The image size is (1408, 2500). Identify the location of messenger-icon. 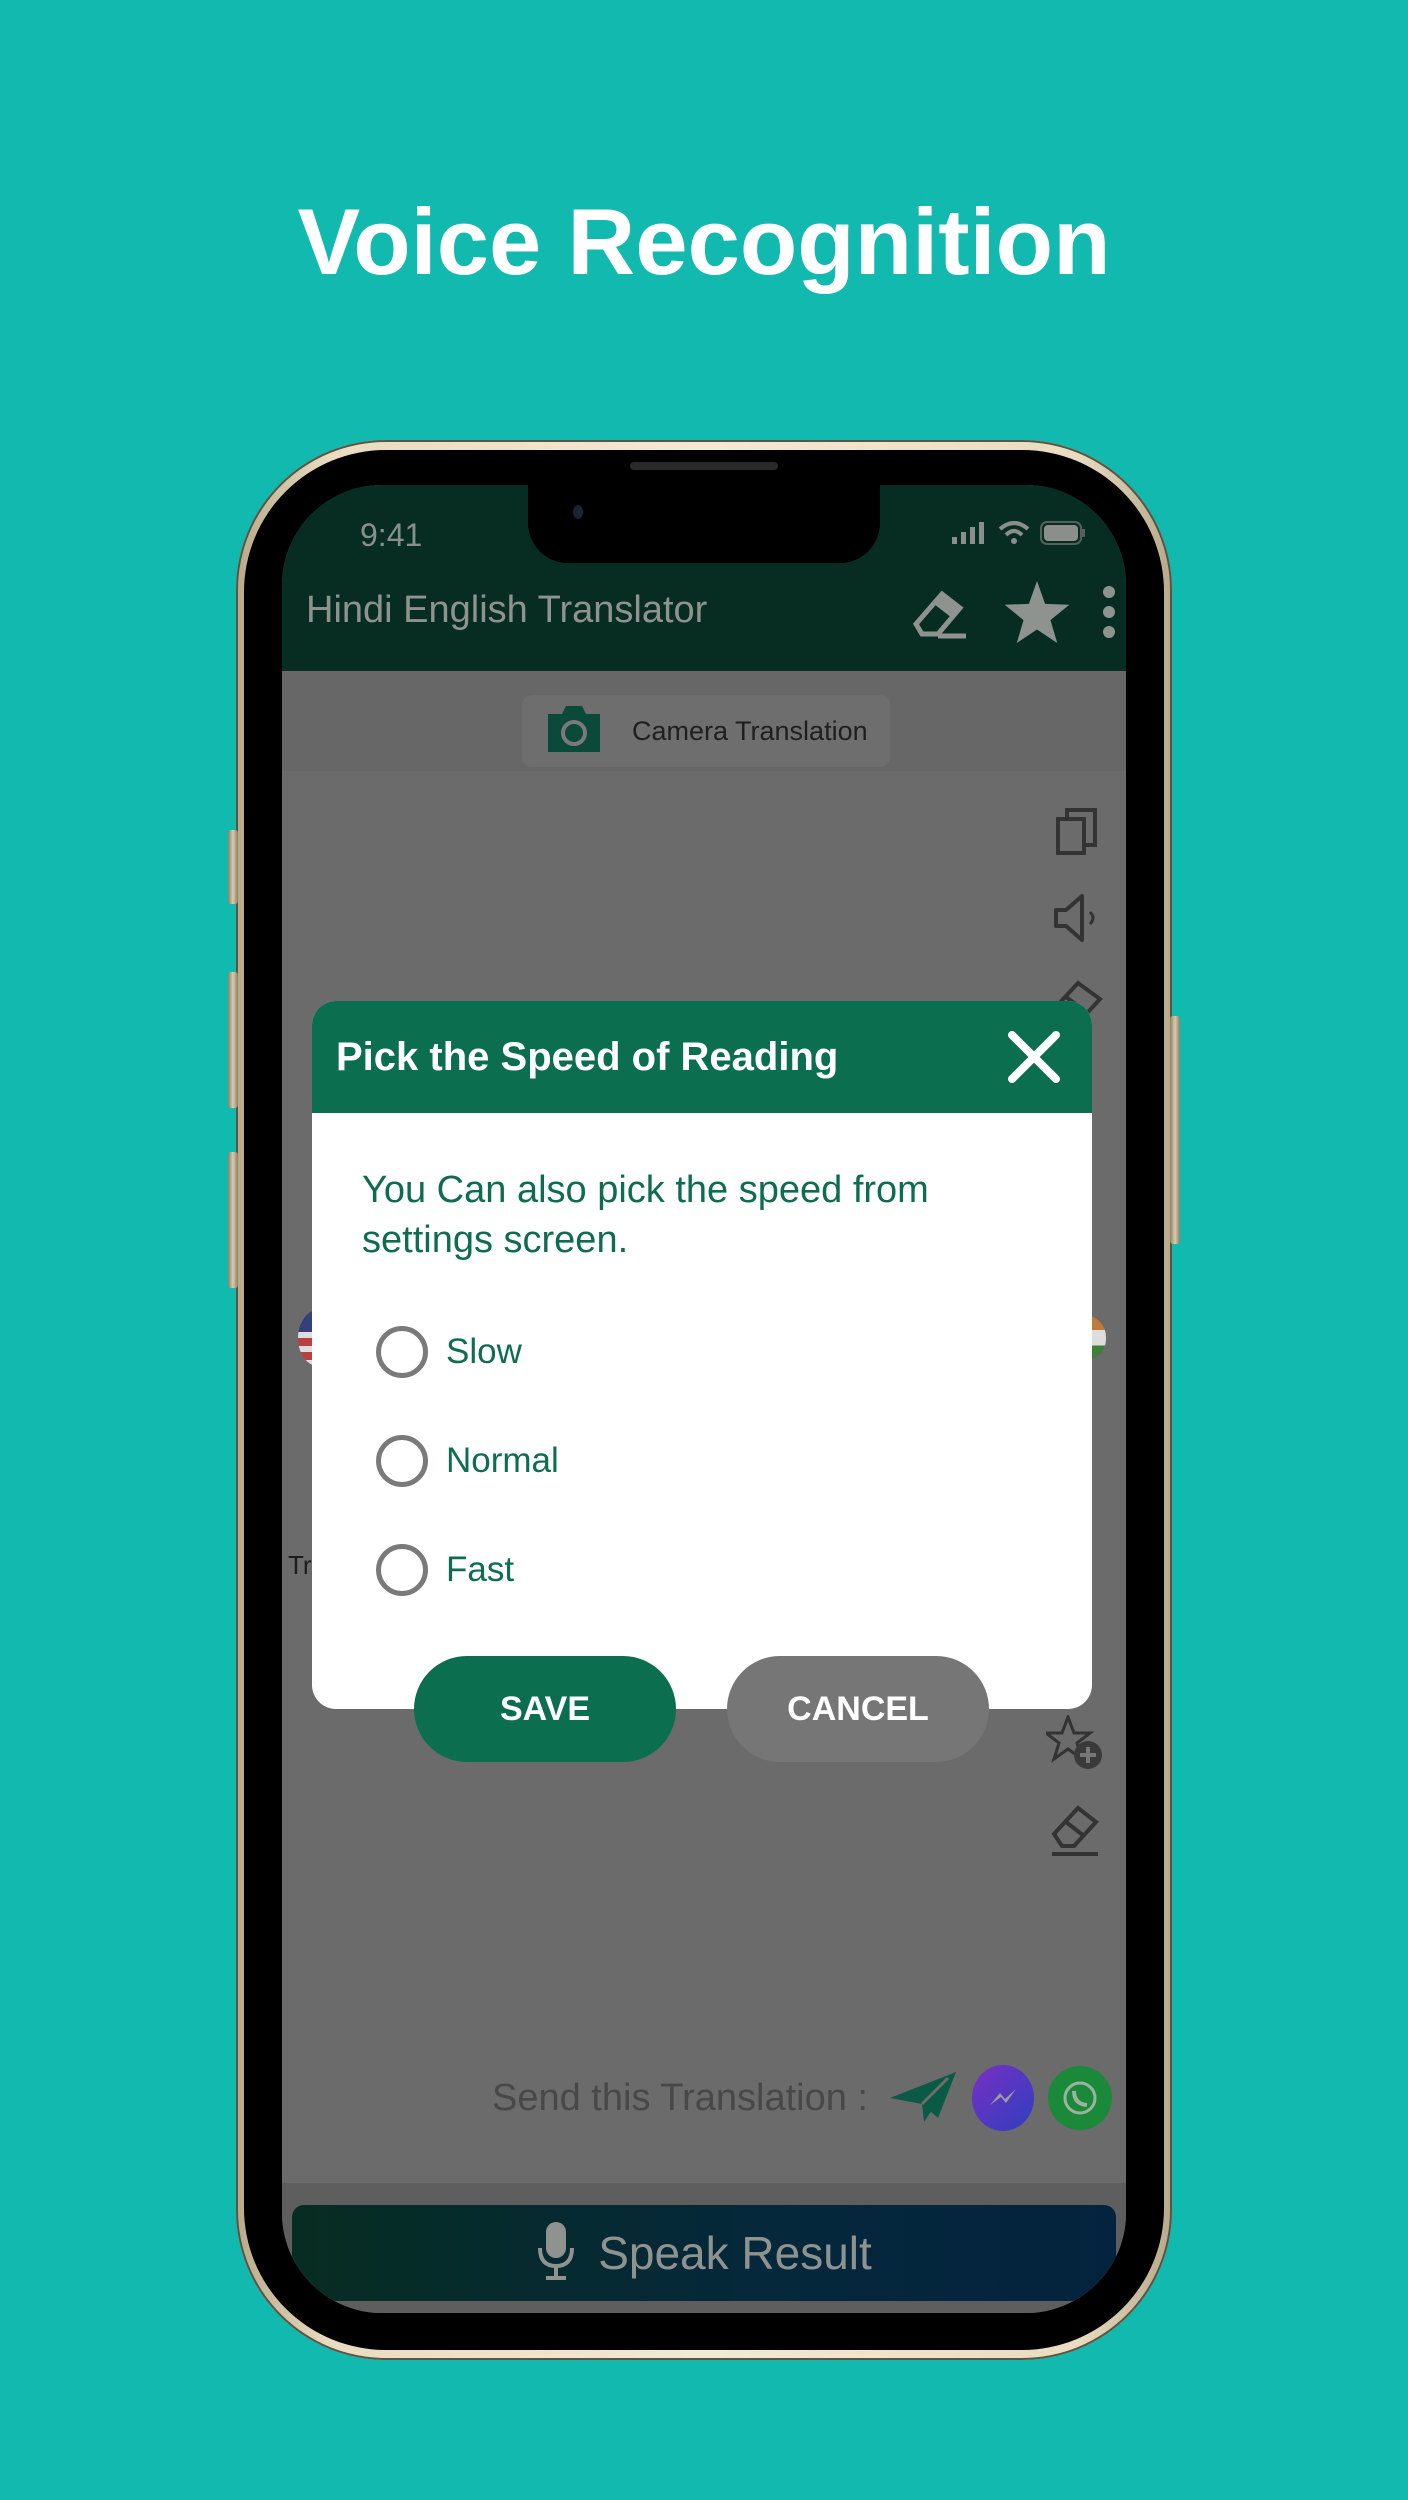
(1003, 2098).